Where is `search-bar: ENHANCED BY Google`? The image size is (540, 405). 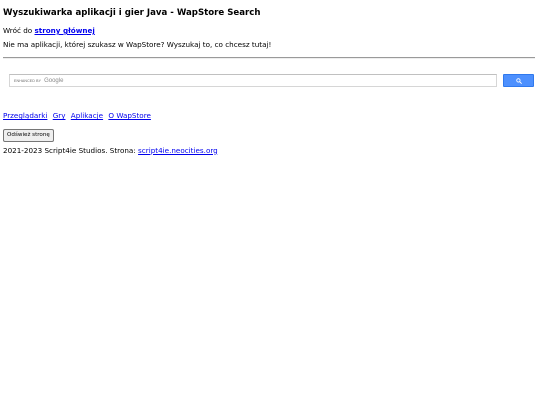
search-bar: ENHANCED BY Google is located at coordinates (270, 82).